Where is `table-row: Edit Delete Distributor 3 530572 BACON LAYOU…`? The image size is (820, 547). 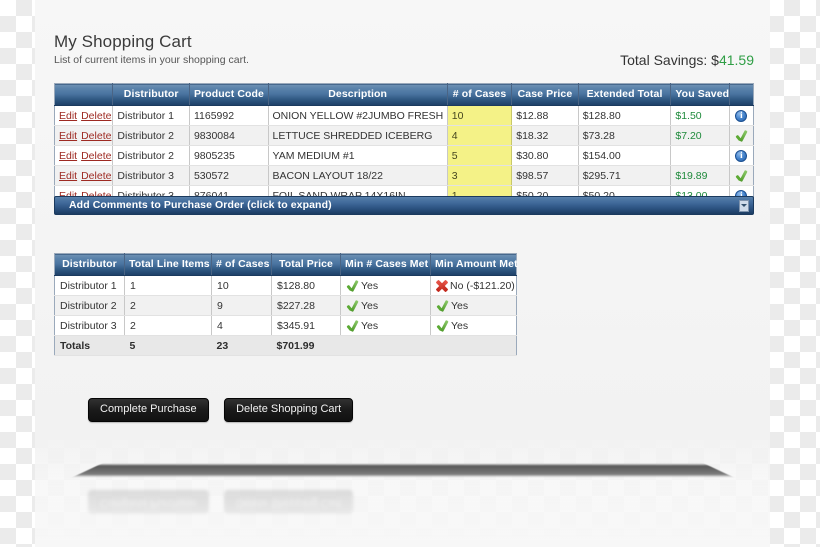 table-row: Edit Delete Distributor 3 530572 BACON LAYOU… is located at coordinates (404, 175).